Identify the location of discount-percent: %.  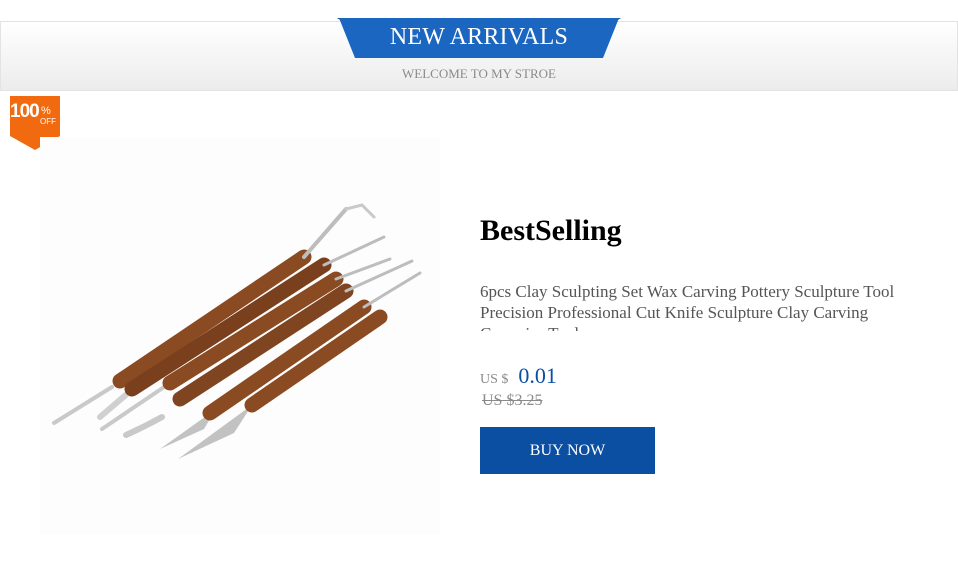
(46, 111).